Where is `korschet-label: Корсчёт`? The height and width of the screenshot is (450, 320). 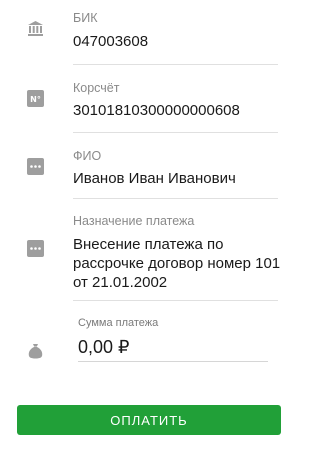 korschet-label: Корсчёт is located at coordinates (96, 88).